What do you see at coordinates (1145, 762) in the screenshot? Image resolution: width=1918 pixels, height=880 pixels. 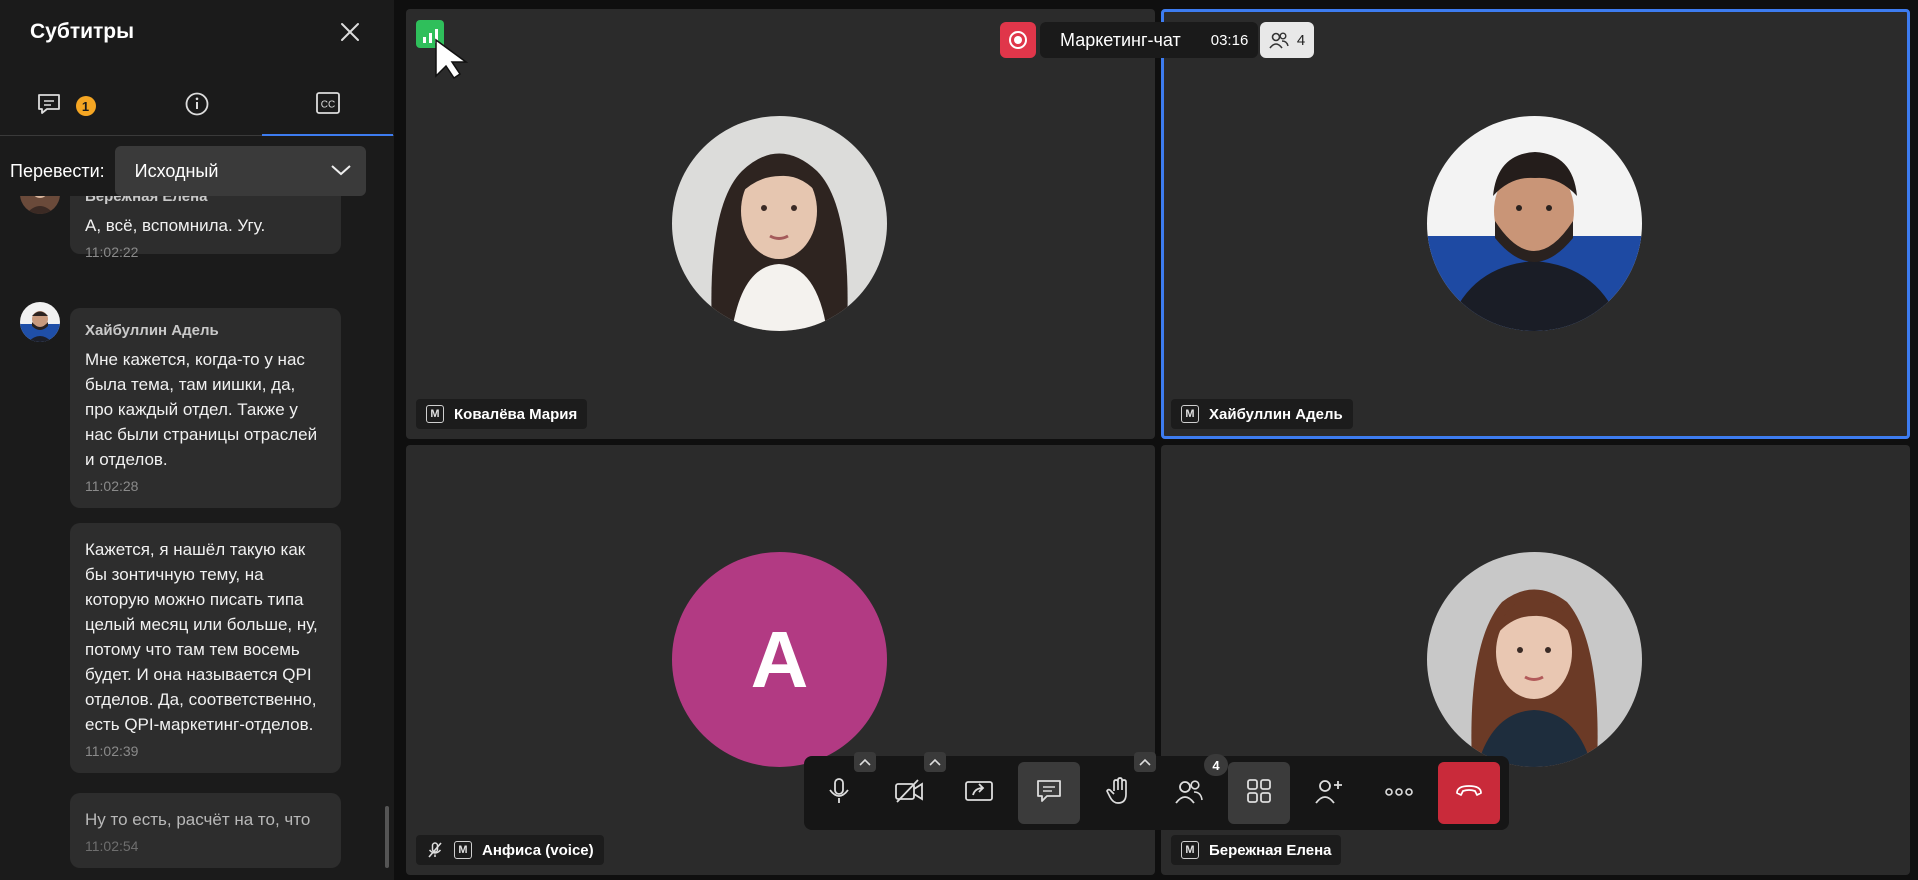 I see `reactions-options-caret` at bounding box center [1145, 762].